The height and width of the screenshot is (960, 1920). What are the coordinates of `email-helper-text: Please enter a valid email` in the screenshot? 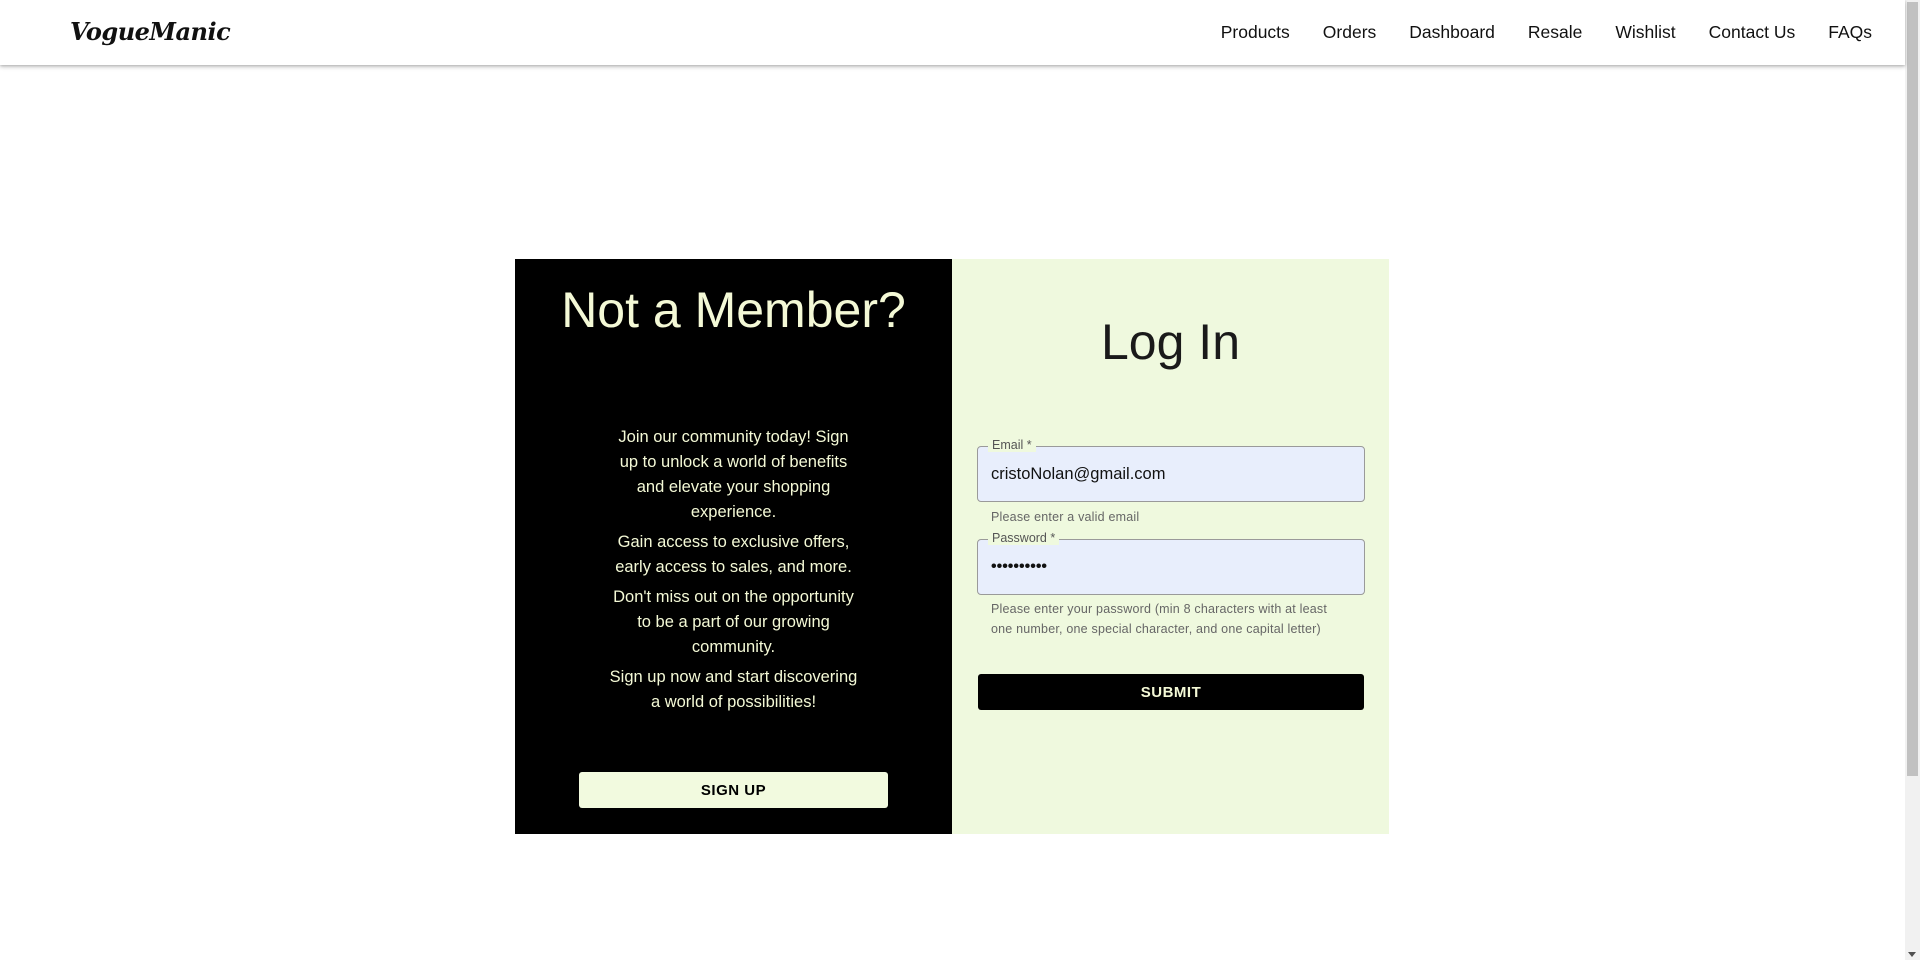 It's located at (1065, 517).